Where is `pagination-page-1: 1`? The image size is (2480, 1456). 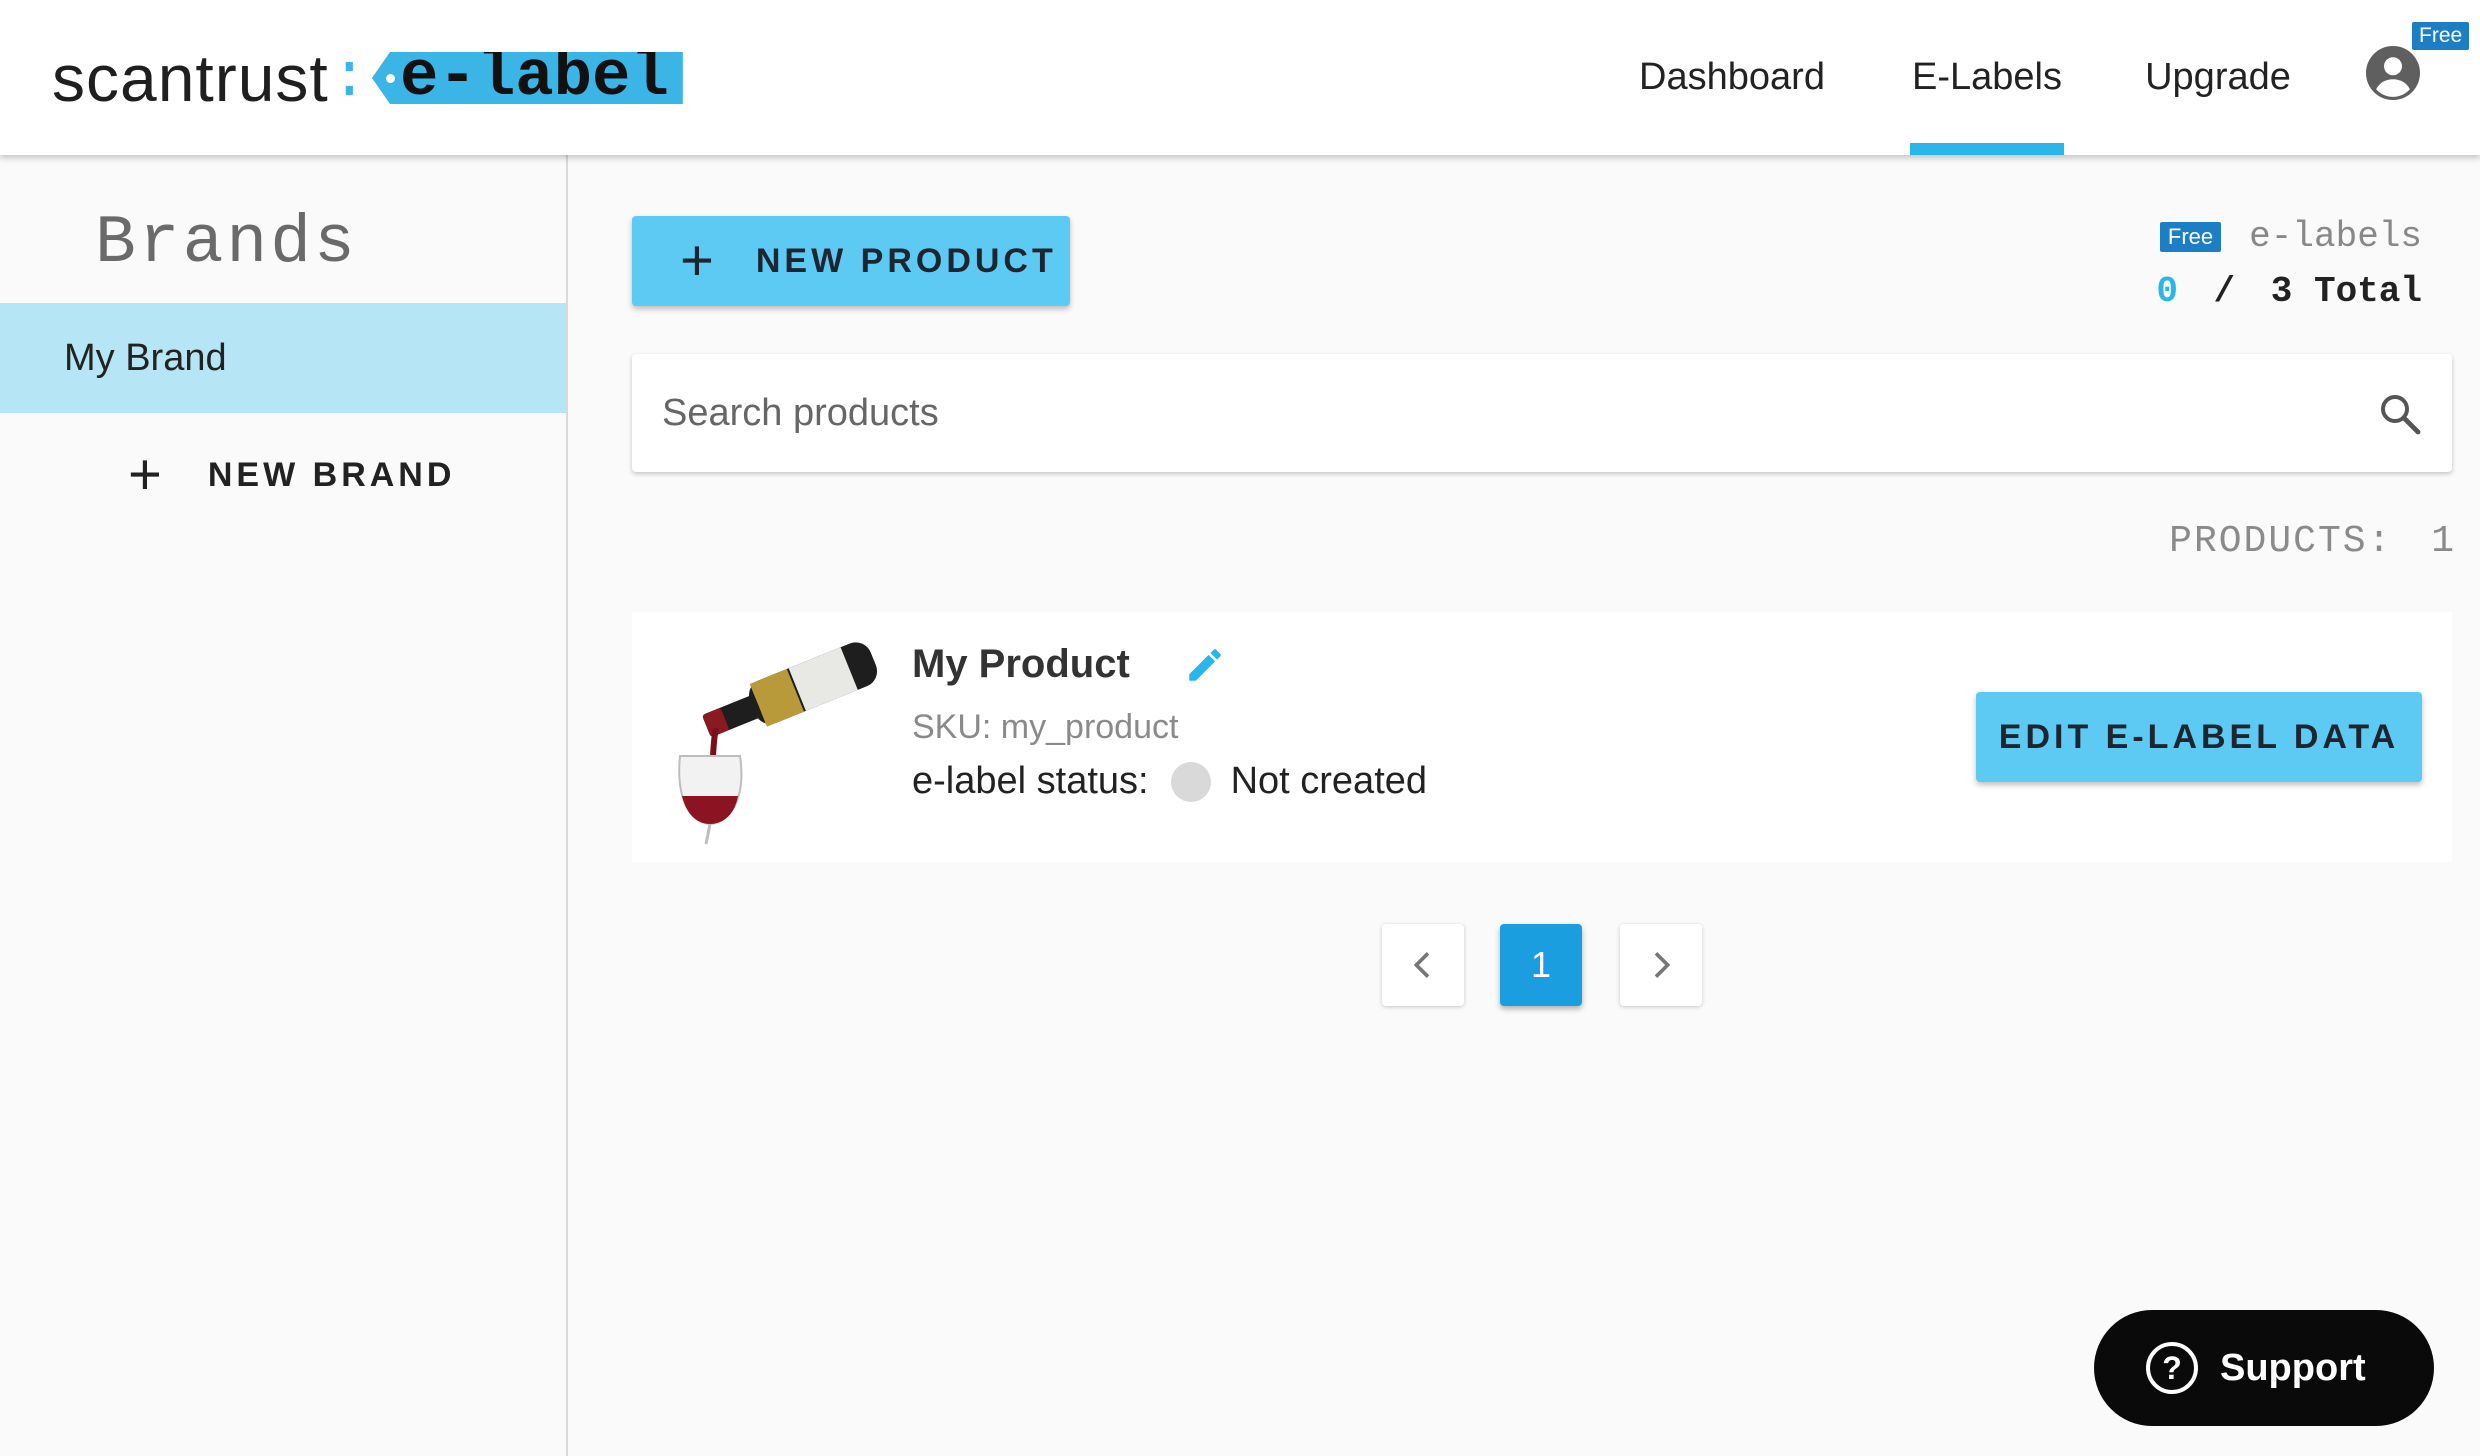 pagination-page-1: 1 is located at coordinates (1541, 965).